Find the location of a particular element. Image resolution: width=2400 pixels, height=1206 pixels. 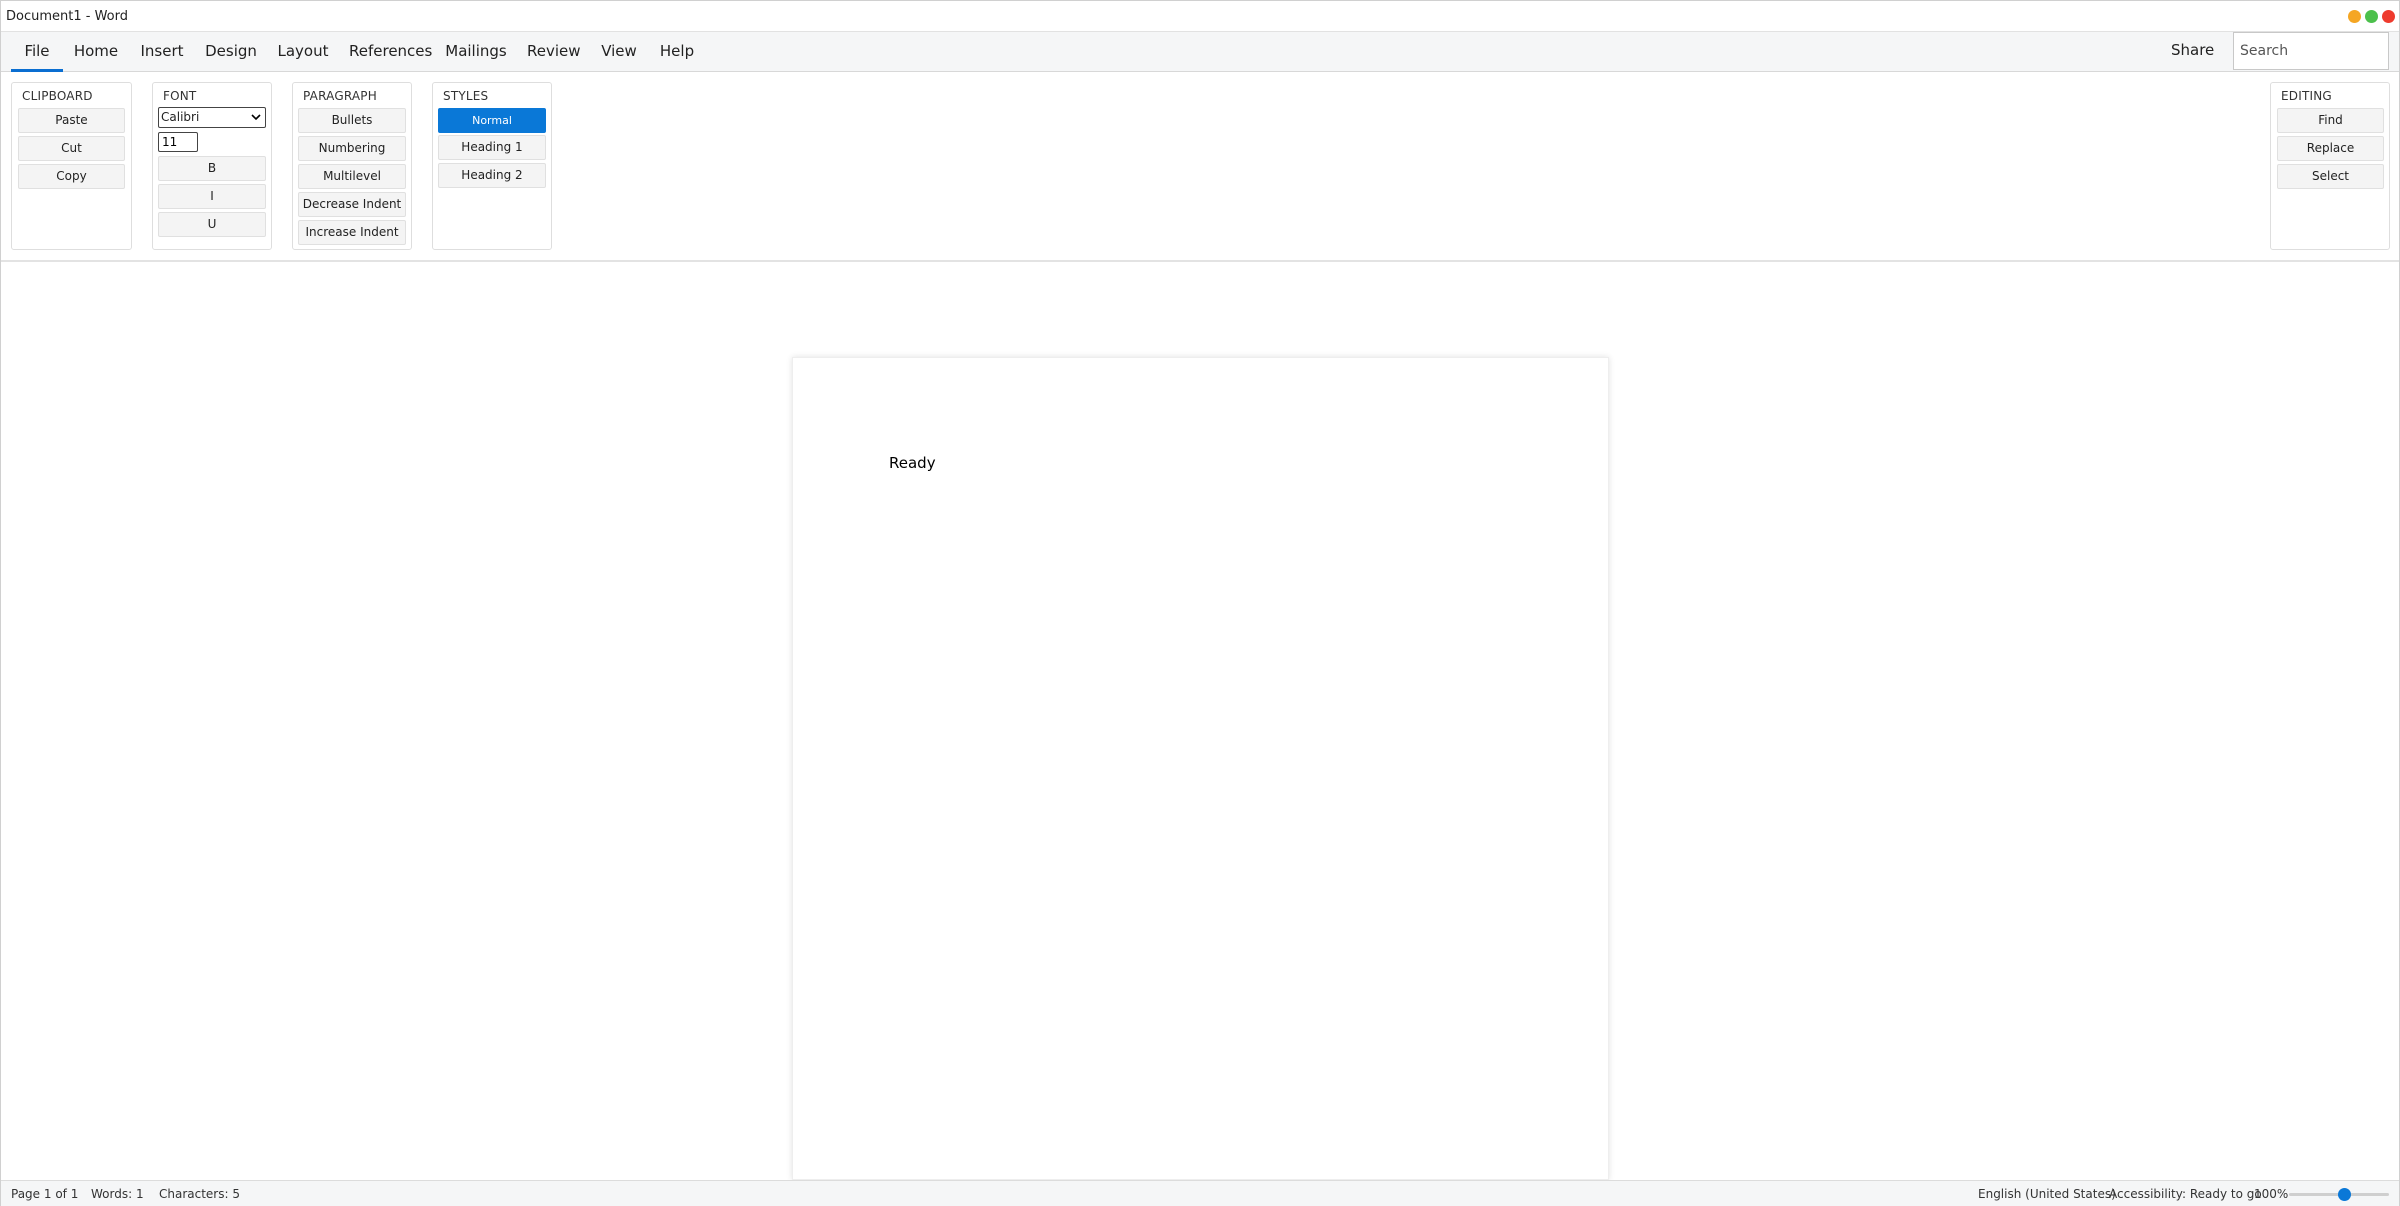

tab-layout: Layout is located at coordinates (303, 52).